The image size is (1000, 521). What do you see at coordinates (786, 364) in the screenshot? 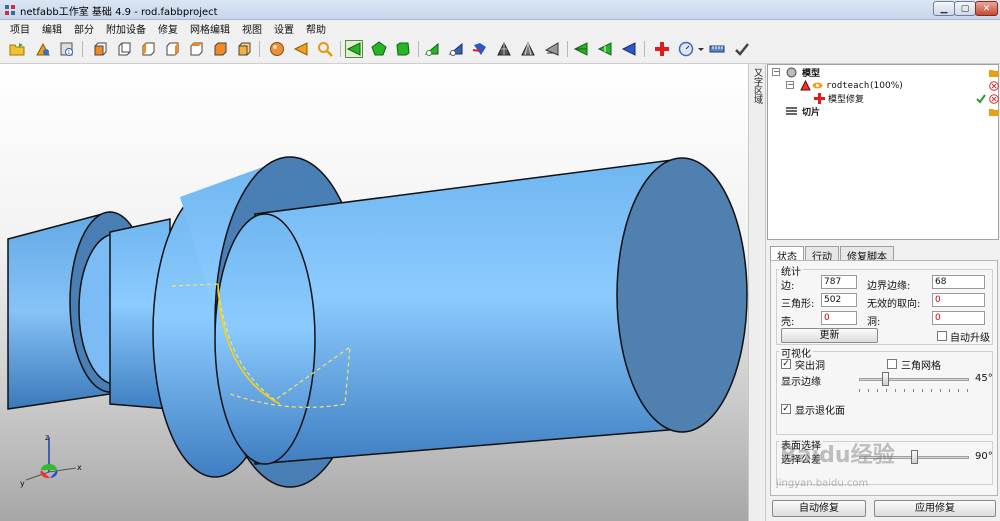
I see `highlight-holes-checkbox: ✓` at bounding box center [786, 364].